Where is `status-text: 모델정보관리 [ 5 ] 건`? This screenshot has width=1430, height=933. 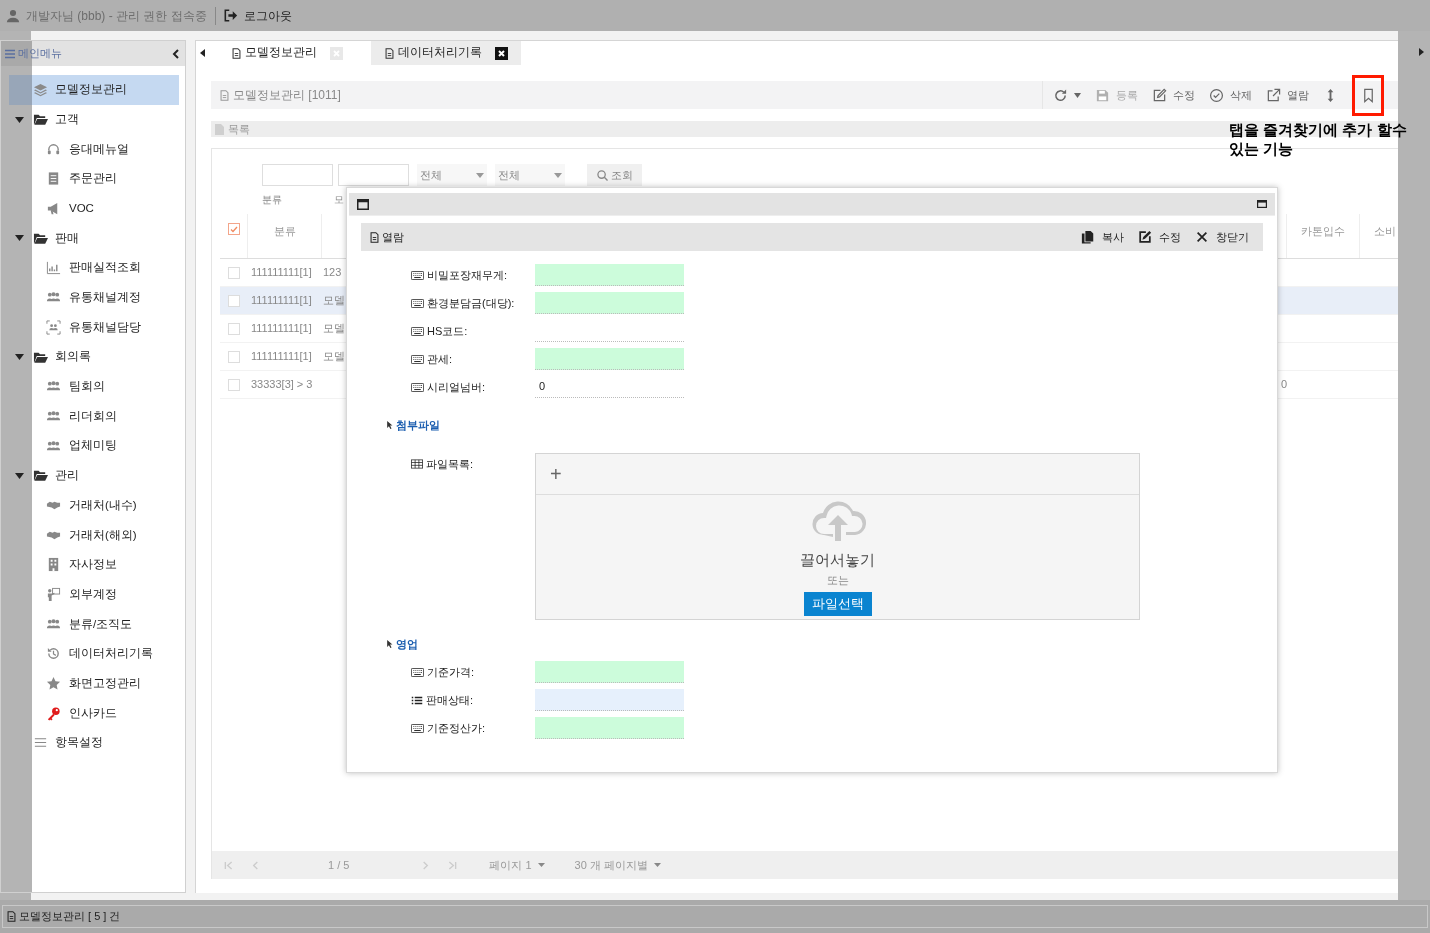
status-text: 모델정보관리 [ 5 ] 건 is located at coordinates (70, 917).